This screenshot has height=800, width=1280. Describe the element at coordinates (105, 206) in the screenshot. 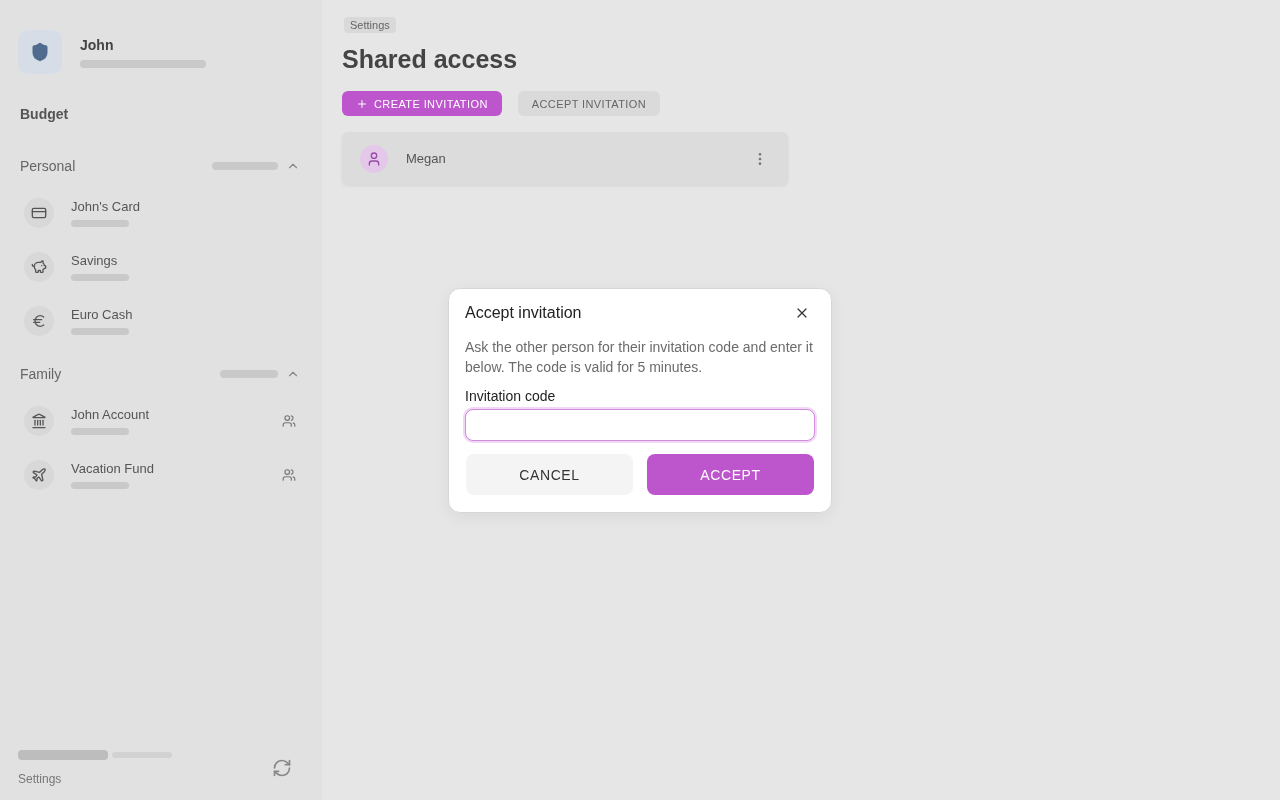

I see `account-name: John's Card` at that location.